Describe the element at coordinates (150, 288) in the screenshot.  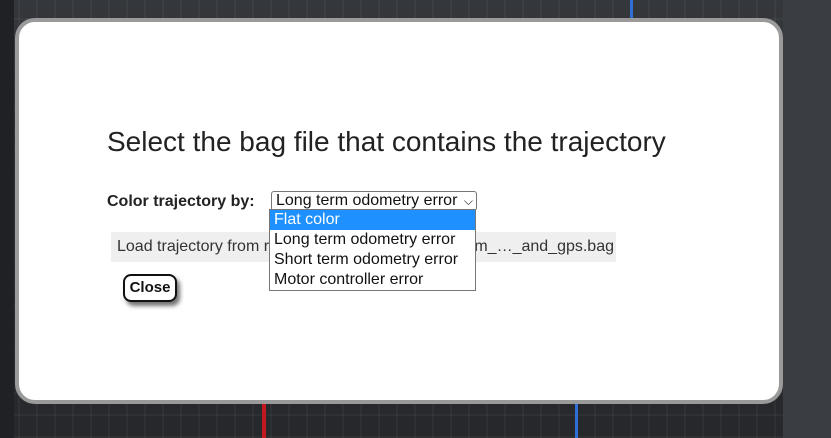
I see `close-button: Close` at that location.